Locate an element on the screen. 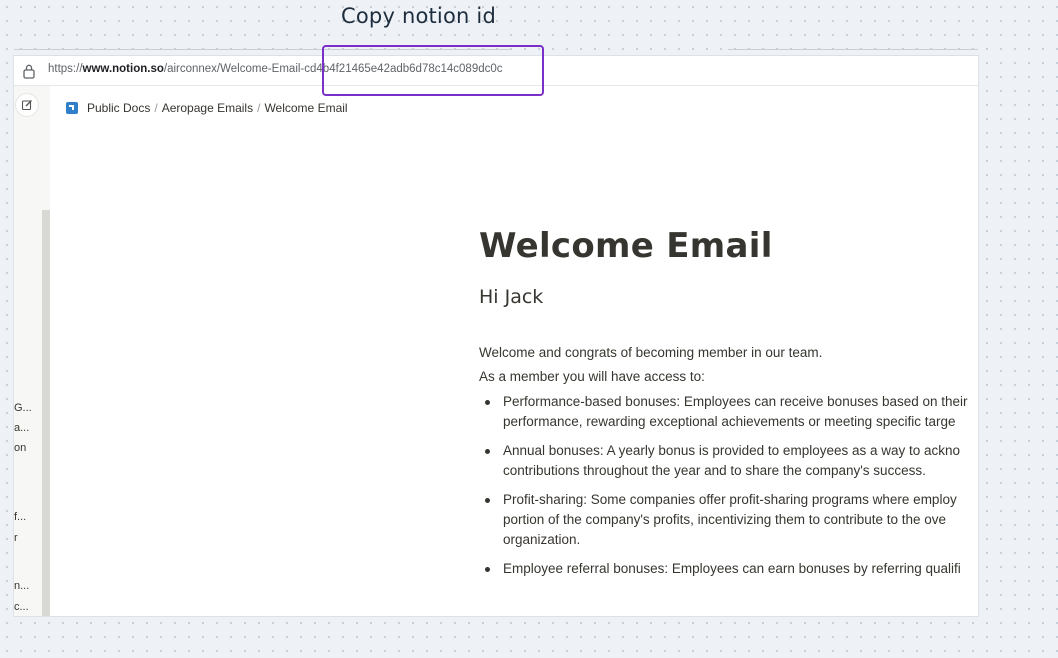 The width and height of the screenshot is (1058, 658). tab-strip-divider is located at coordinates (853, 49).